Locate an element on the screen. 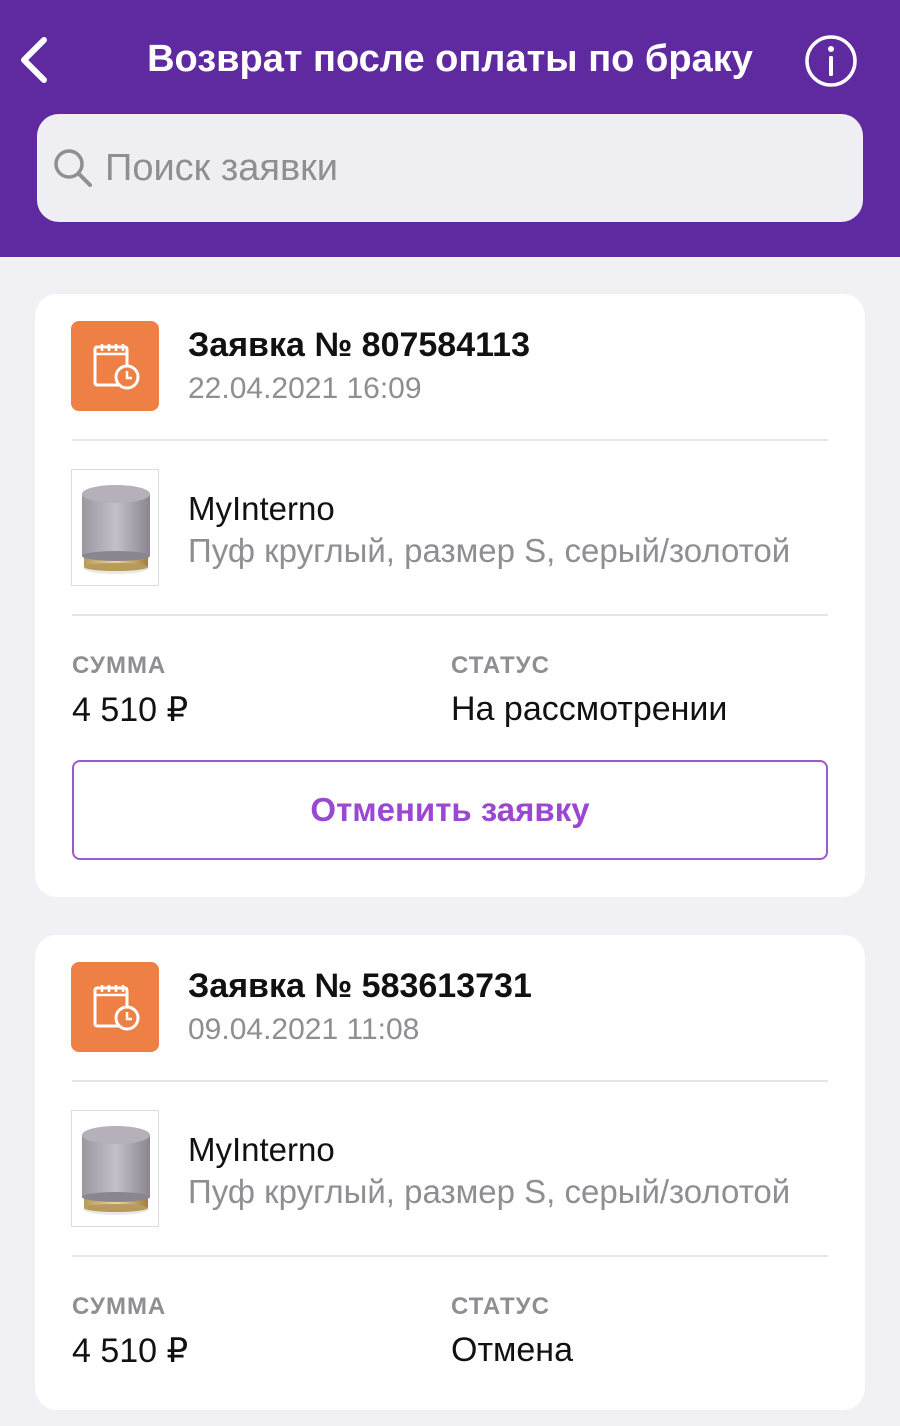 The image size is (900, 1426). info-button is located at coordinates (831, 61).